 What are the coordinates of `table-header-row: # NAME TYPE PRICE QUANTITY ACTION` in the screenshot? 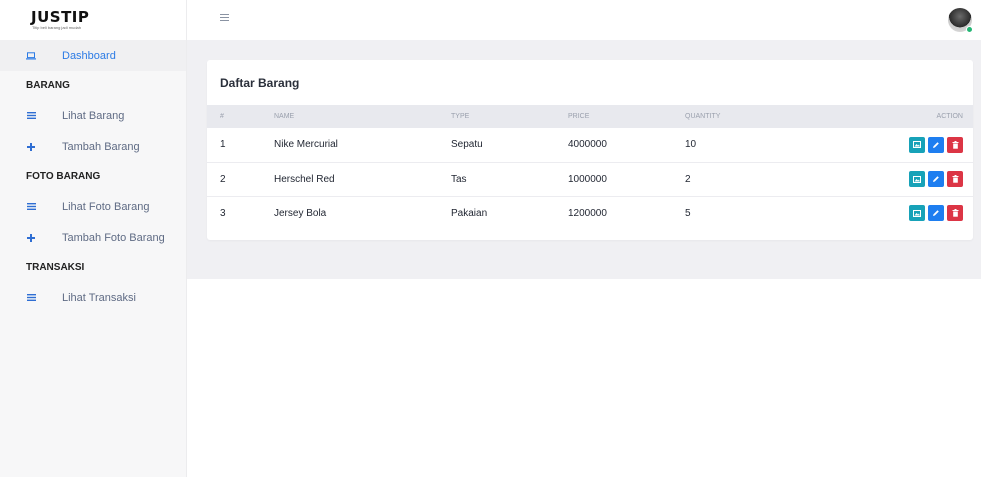 It's located at (590, 116).